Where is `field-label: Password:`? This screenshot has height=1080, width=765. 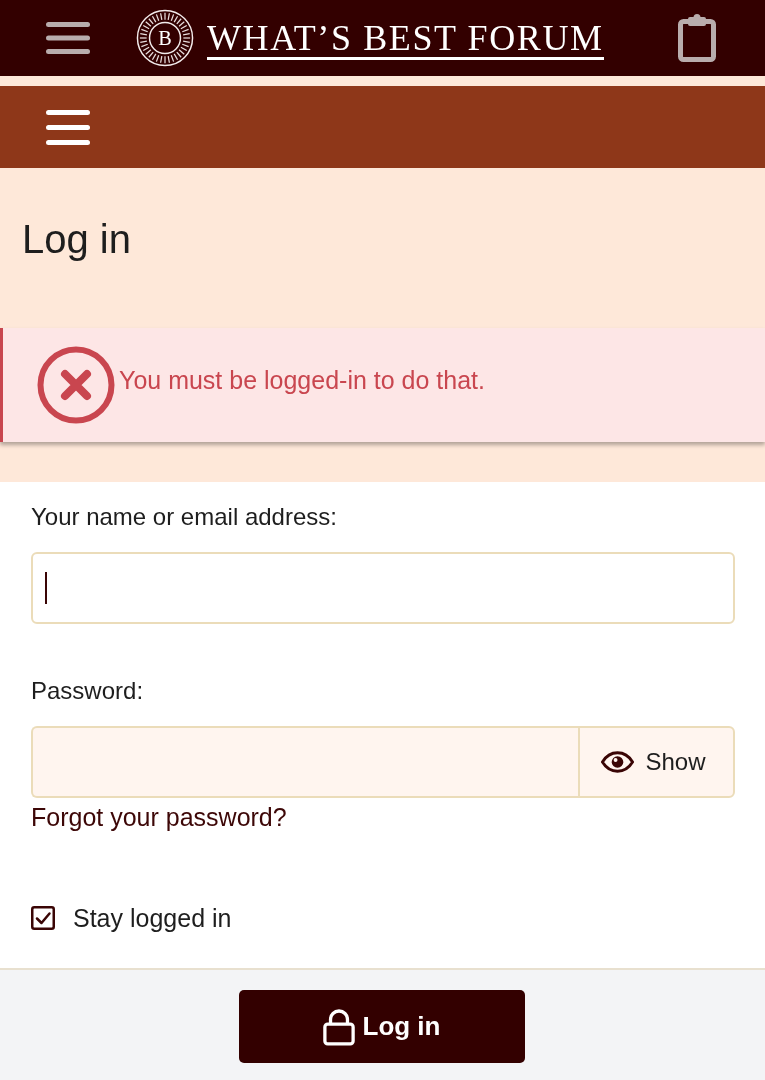 field-label: Password: is located at coordinates (88, 691).